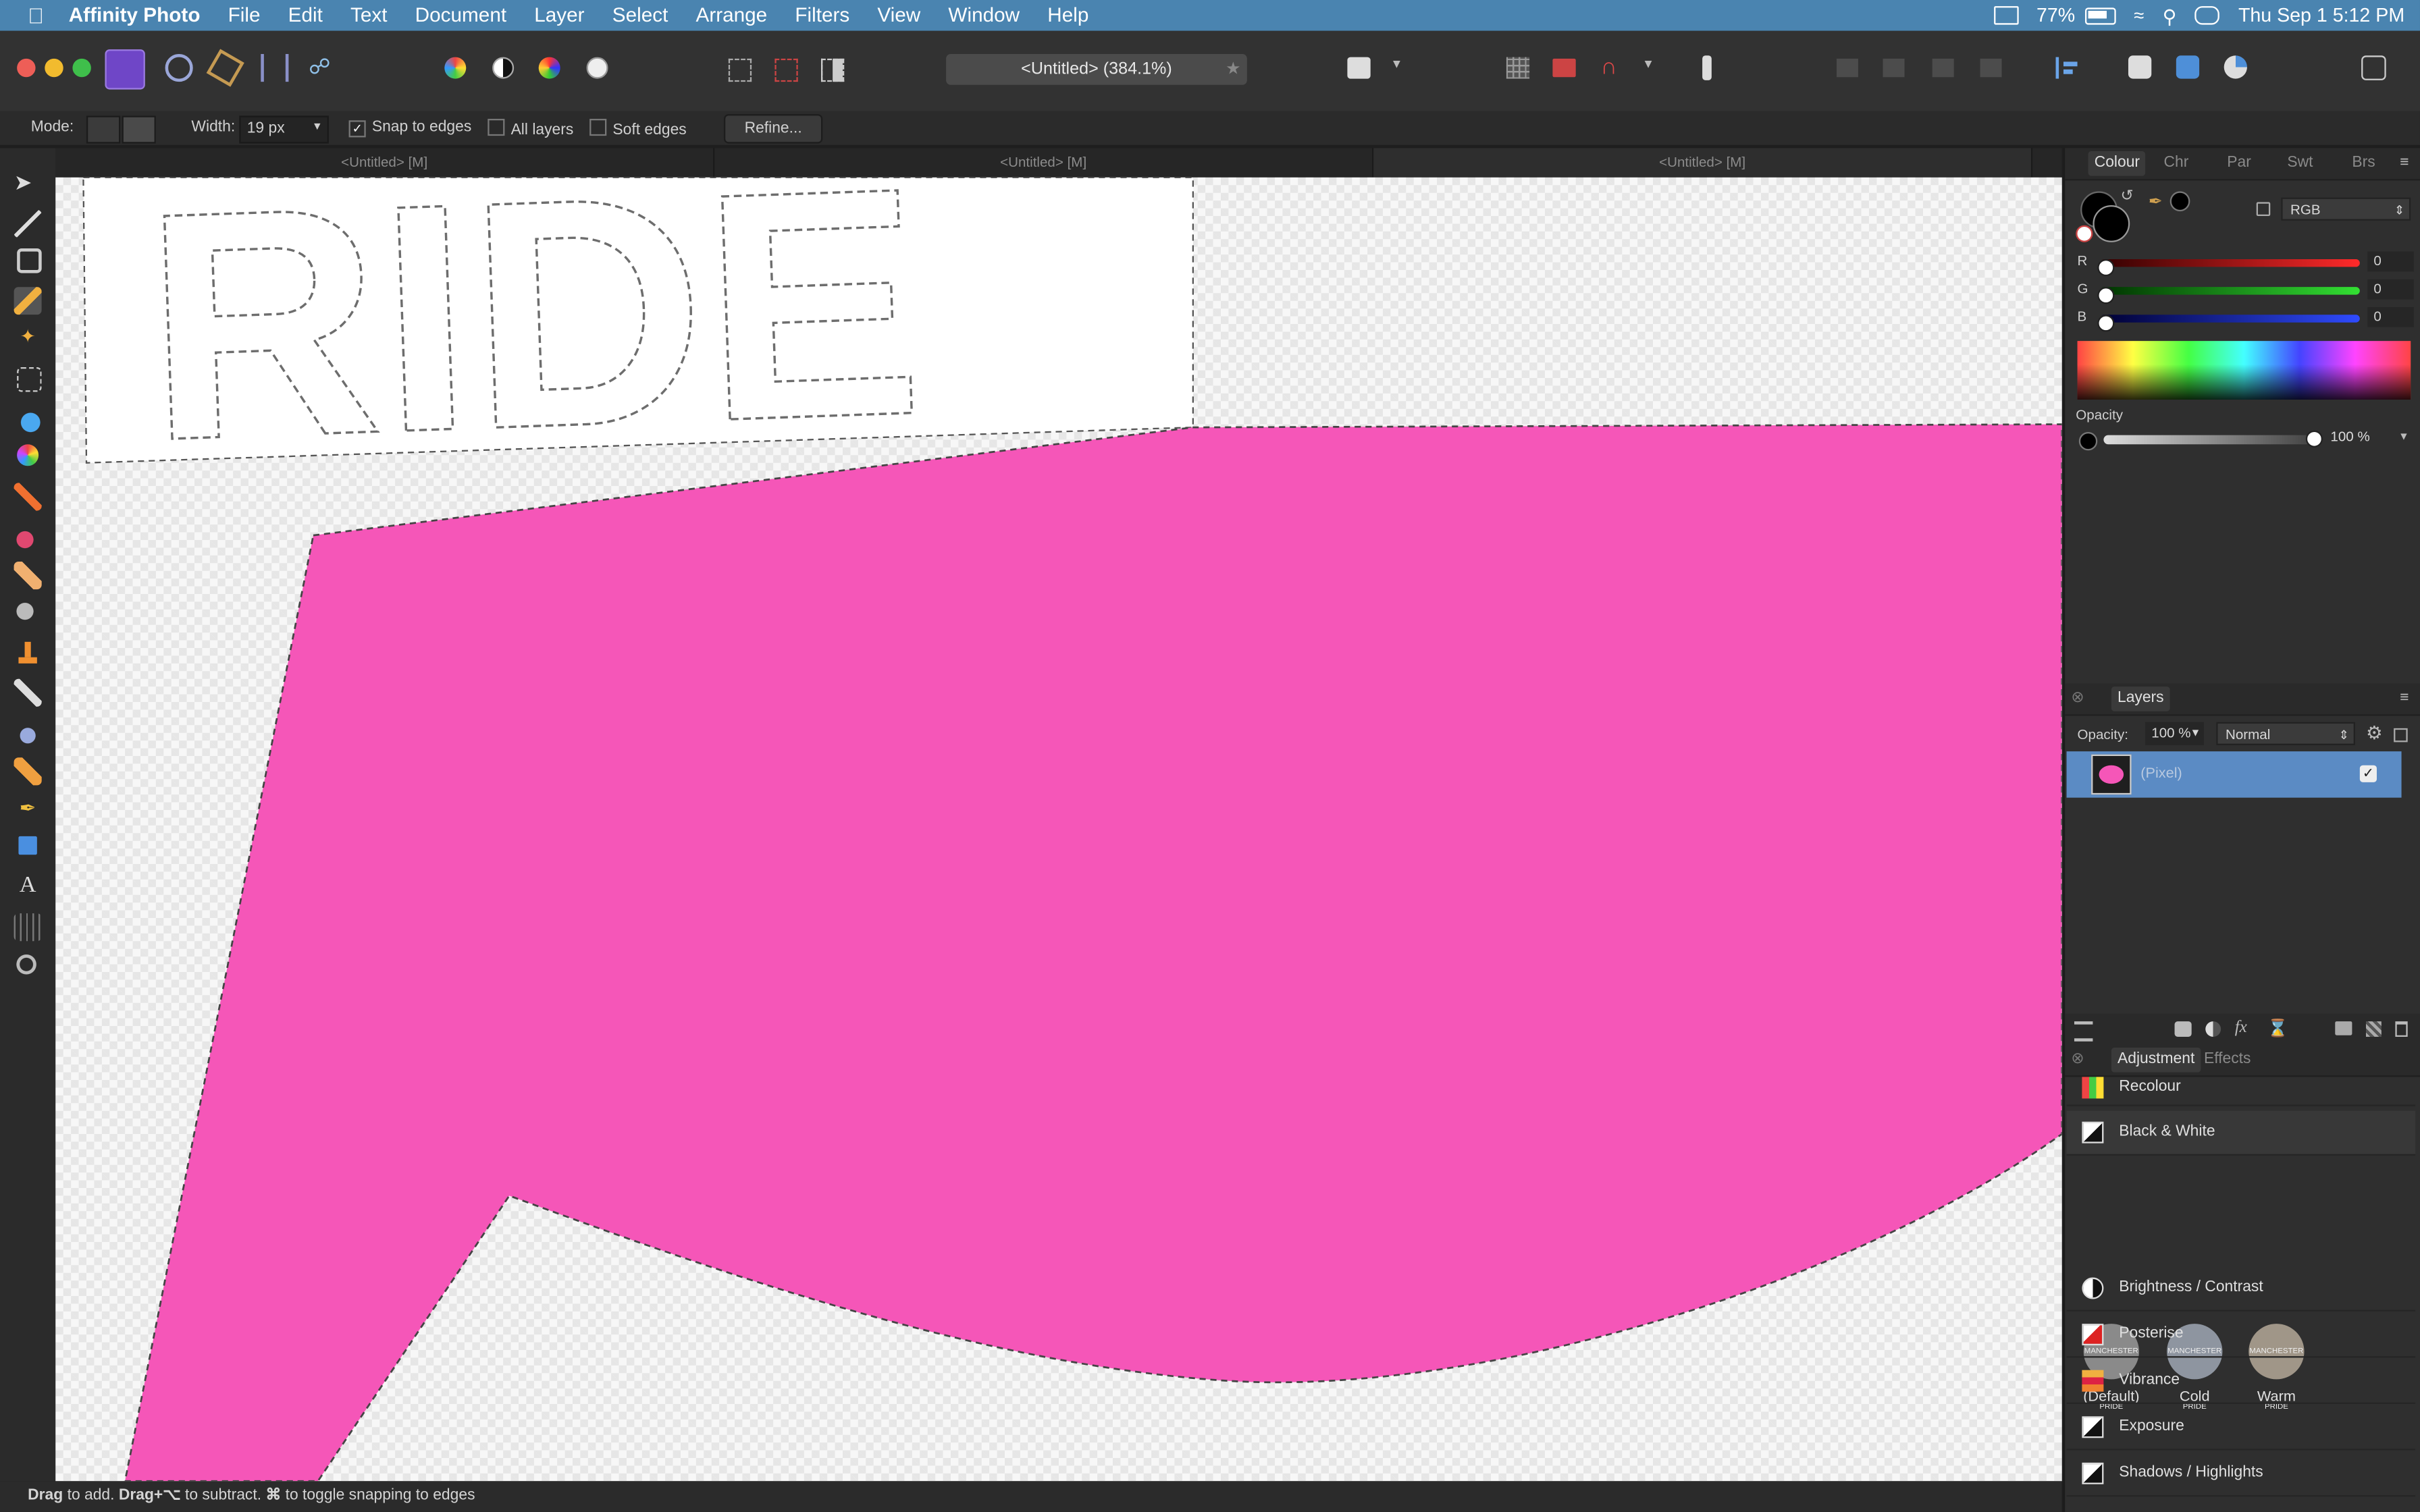  Describe the element at coordinates (28, 420) in the screenshot. I see `flood-fill-tool-icon` at that location.